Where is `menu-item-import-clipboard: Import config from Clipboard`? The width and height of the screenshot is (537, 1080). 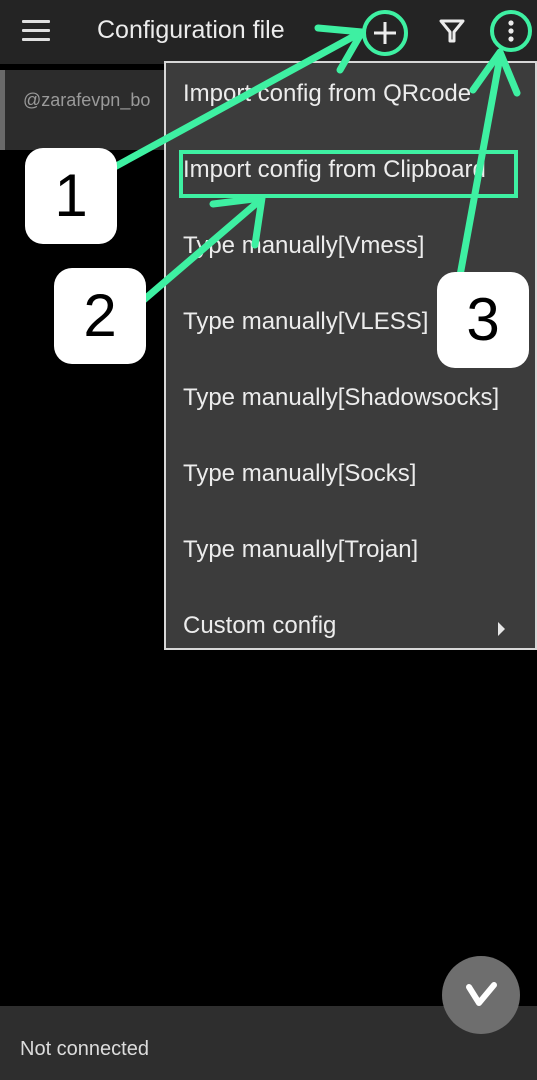
menu-item-import-clipboard: Import config from Clipboard is located at coordinates (350, 177).